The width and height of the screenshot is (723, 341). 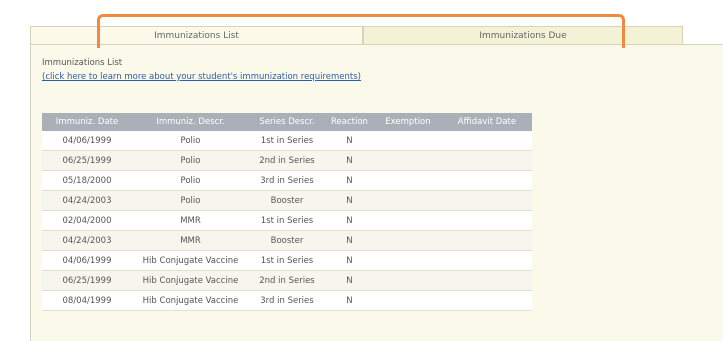 What do you see at coordinates (87, 122) in the screenshot?
I see `header-immuniz-date: Immuniz. Date` at bounding box center [87, 122].